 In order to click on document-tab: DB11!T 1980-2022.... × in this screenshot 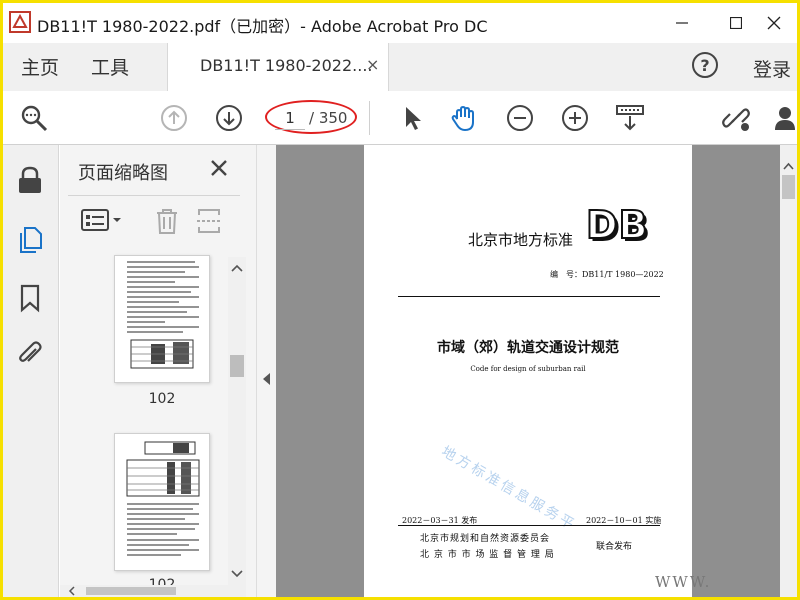, I will do `click(278, 67)`.